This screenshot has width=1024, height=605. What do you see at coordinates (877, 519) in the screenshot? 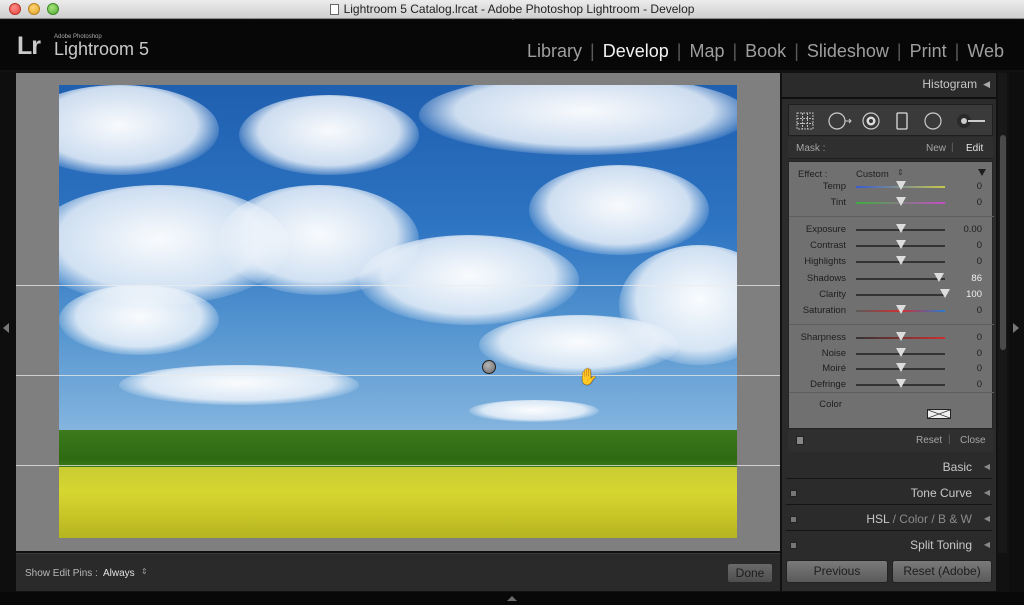
I see `hsl-tab: HSL` at bounding box center [877, 519].